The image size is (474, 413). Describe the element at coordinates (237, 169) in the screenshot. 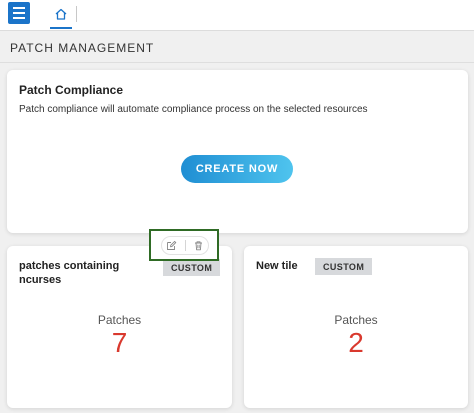

I see `create-now-button: CREATE NOW` at that location.